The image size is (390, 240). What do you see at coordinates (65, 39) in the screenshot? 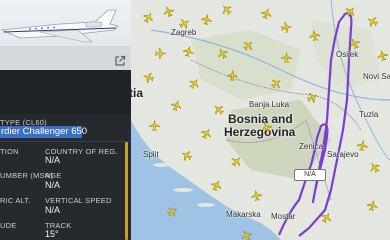
I see `aircraft-image` at bounding box center [65, 39].